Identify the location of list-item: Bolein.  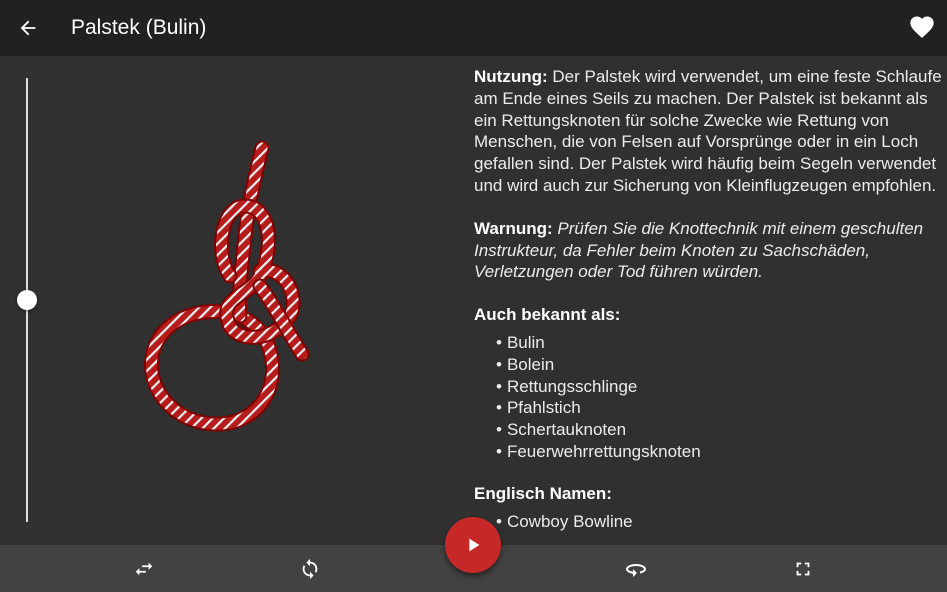
(720, 365).